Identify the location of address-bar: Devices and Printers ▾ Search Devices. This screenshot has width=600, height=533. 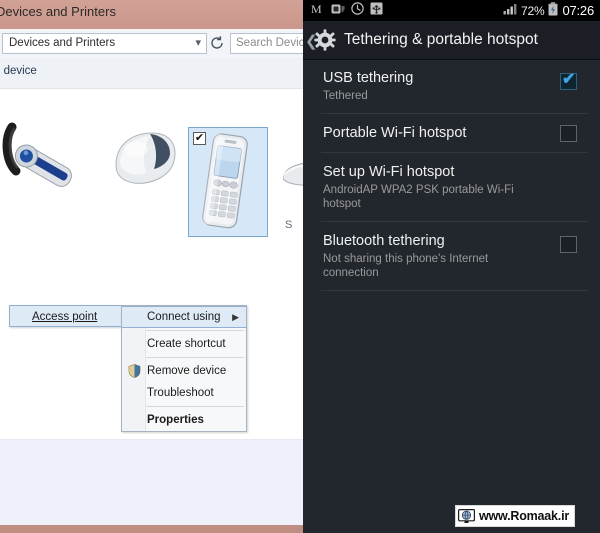
(151, 44).